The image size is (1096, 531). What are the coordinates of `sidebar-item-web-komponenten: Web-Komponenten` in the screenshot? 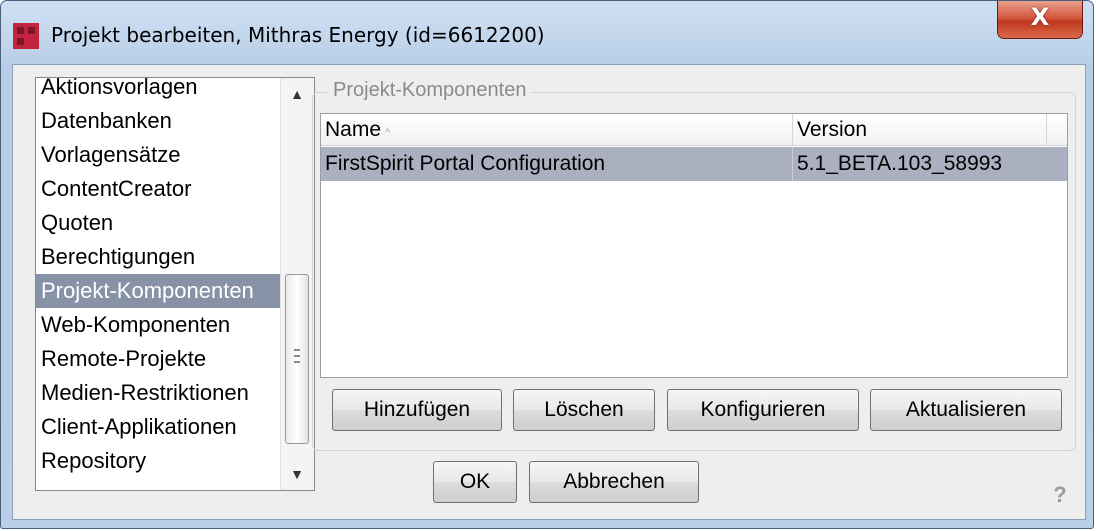 It's located at (158, 325).